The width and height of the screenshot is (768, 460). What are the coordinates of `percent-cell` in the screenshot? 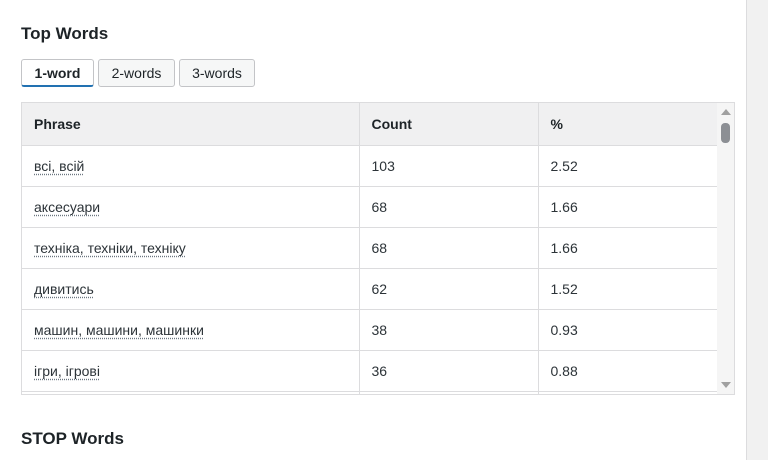 It's located at (628, 392).